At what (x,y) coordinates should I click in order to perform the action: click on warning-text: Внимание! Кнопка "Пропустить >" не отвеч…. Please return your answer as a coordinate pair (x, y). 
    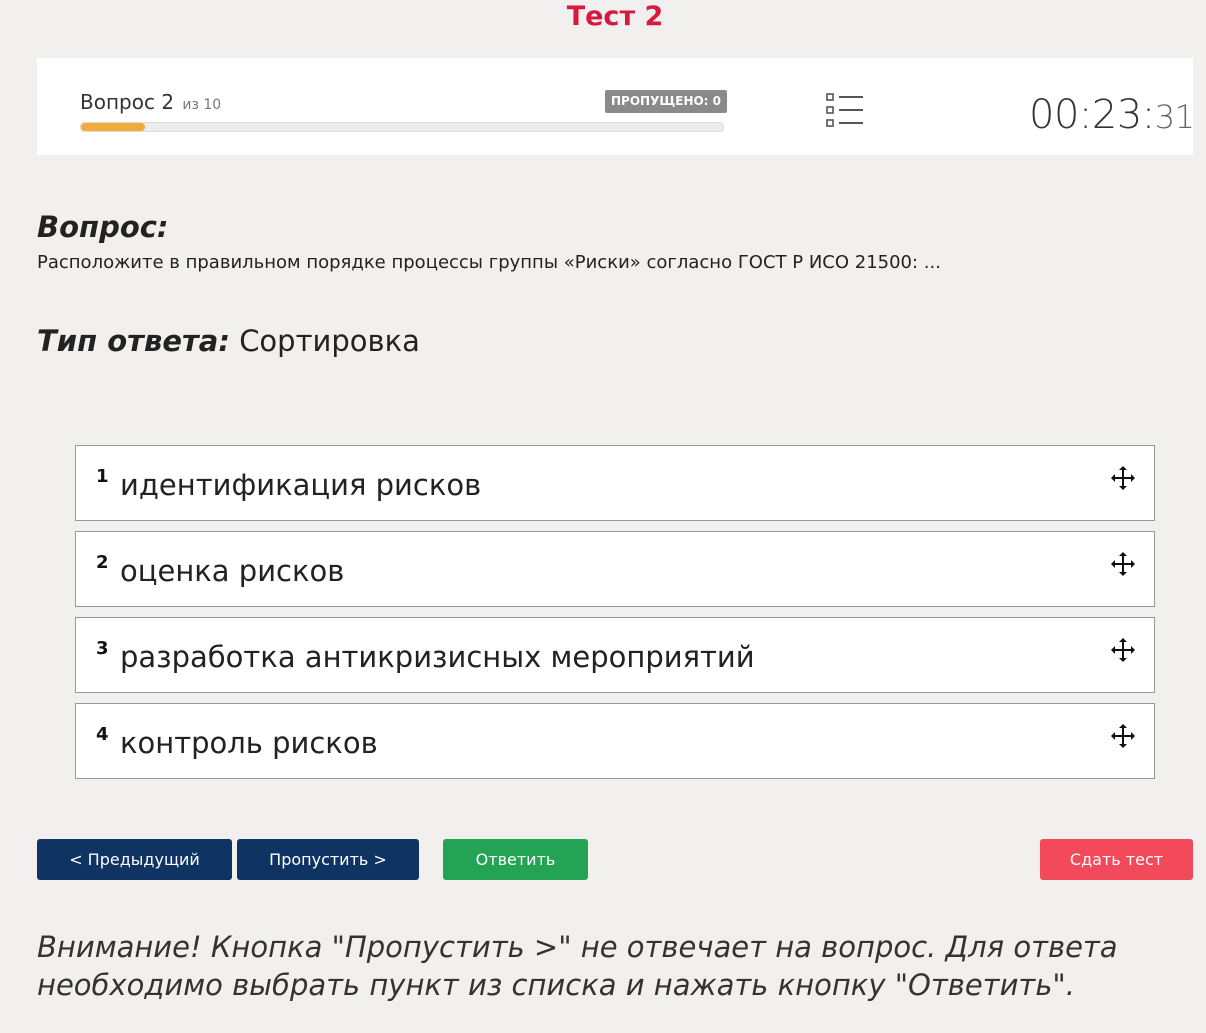
    Looking at the image, I should click on (577, 966).